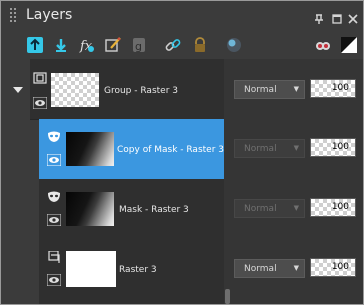 This screenshot has height=305, width=364. Describe the element at coordinates (170, 150) in the screenshot. I see `layer-name: Copy of Mask - Raster 3` at that location.